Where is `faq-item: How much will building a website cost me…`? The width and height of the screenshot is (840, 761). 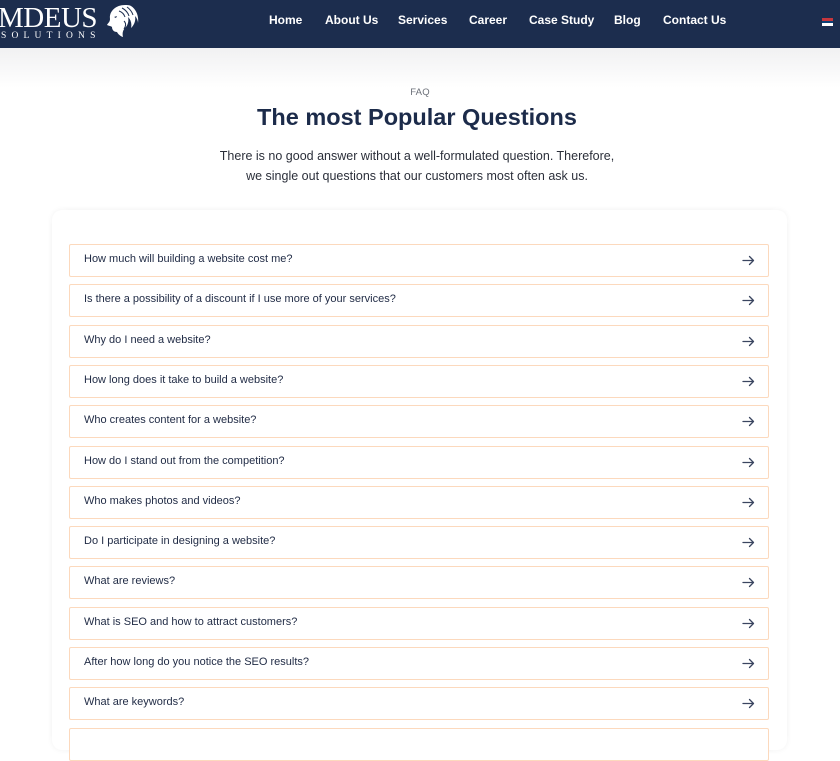
faq-item: How much will building a website cost me… is located at coordinates (419, 260).